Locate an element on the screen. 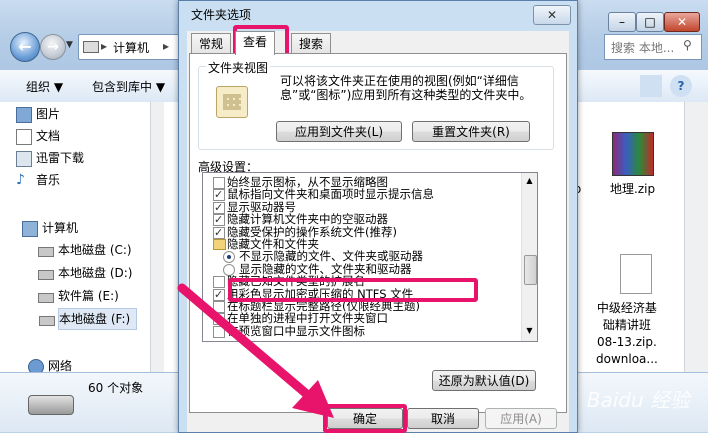 The height and width of the screenshot is (433, 708). watermark: Baidu 经验 is located at coordinates (638, 400).